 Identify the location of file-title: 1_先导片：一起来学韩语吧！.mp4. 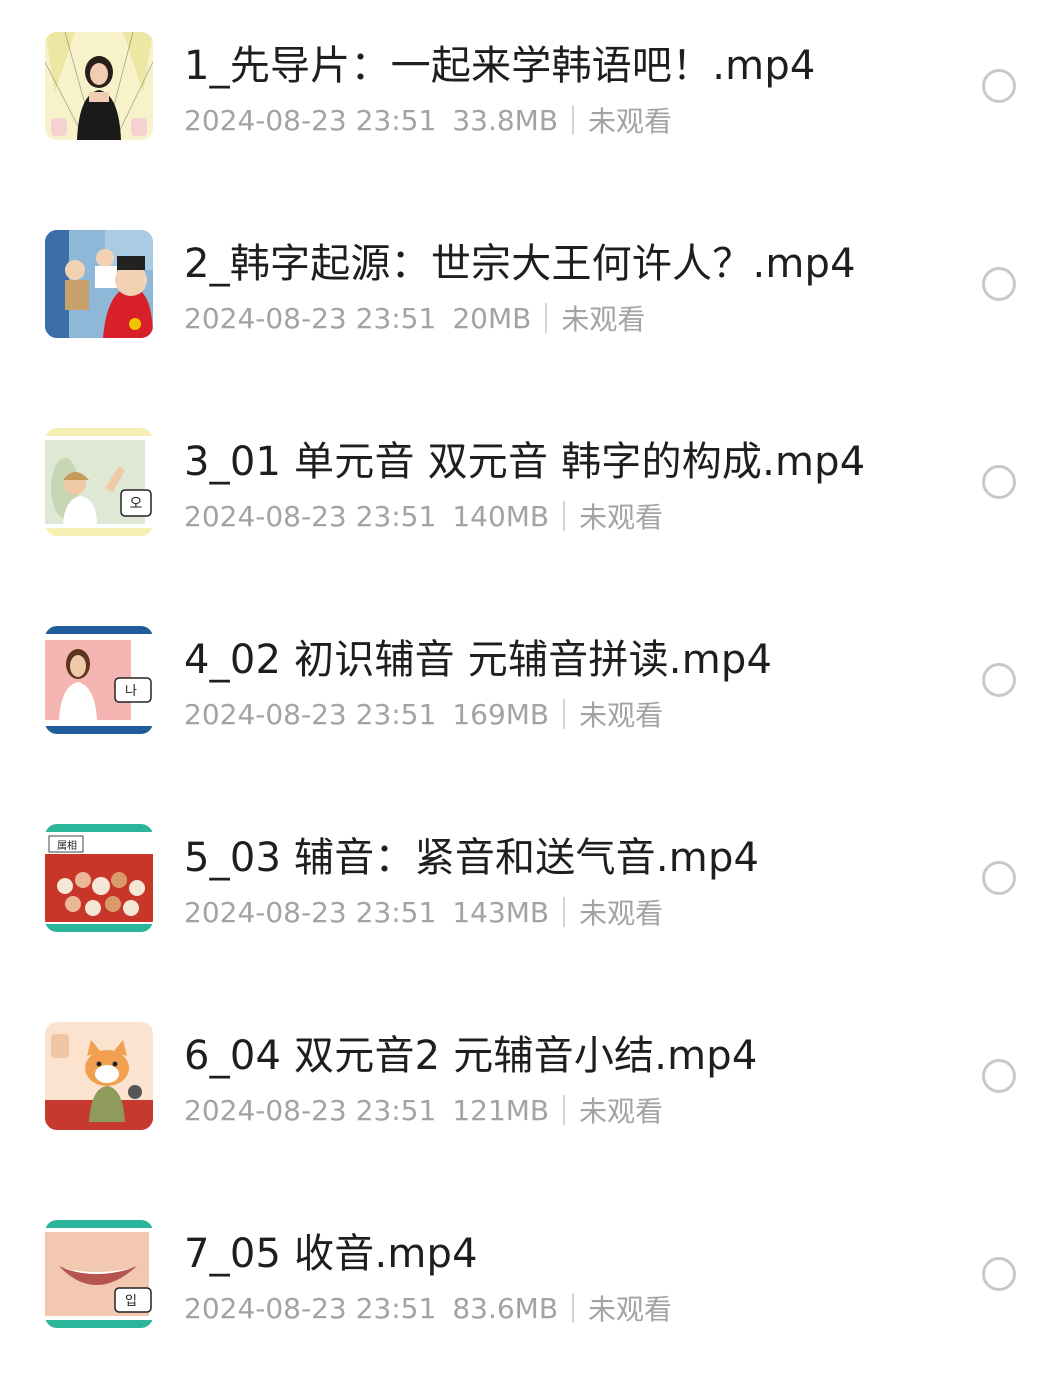
(500, 66).